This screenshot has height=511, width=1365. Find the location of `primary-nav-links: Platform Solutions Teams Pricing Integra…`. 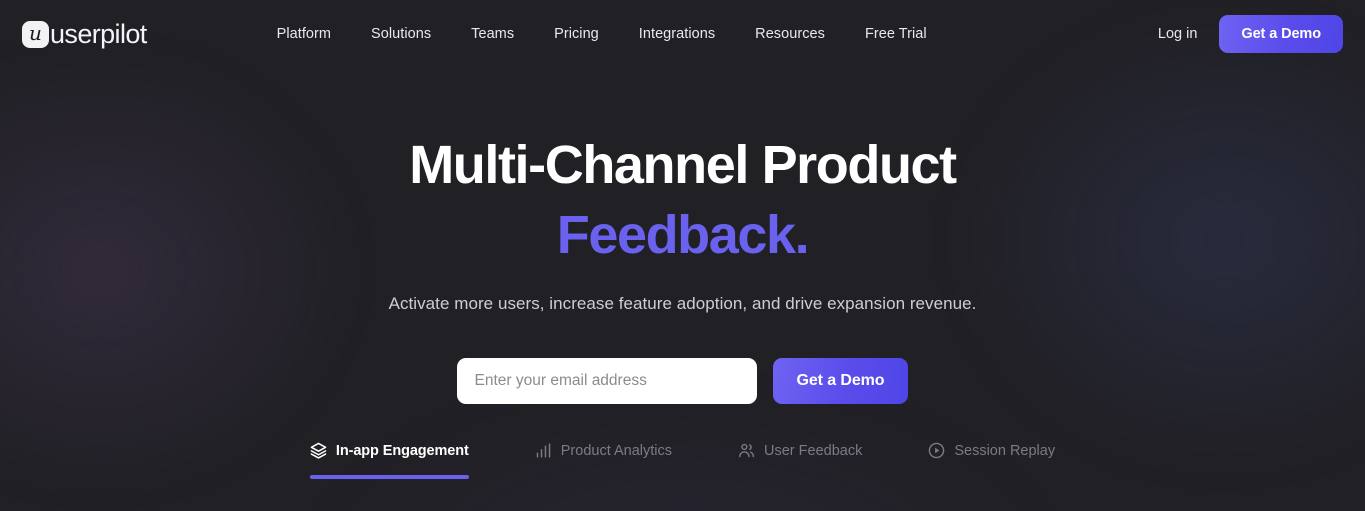

primary-nav-links: Platform Solutions Teams Pricing Integra… is located at coordinates (602, 34).